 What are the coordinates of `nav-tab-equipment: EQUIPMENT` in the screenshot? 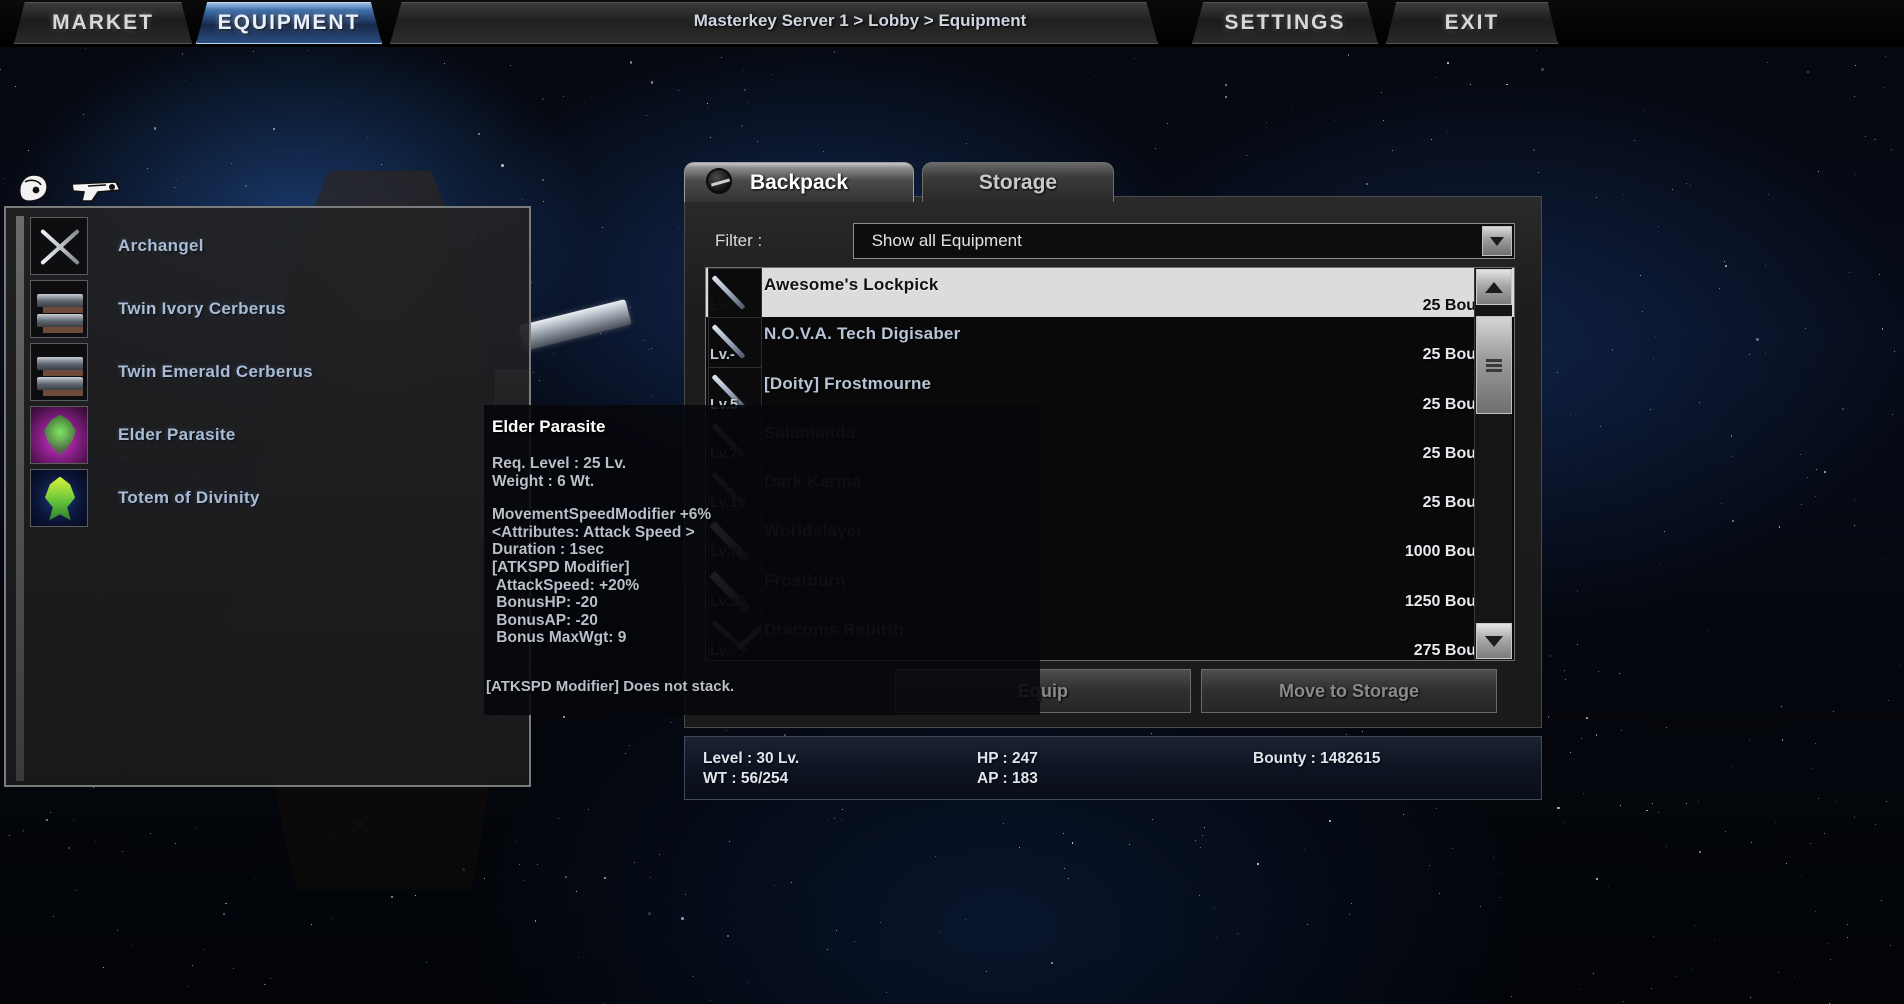 It's located at (289, 23).